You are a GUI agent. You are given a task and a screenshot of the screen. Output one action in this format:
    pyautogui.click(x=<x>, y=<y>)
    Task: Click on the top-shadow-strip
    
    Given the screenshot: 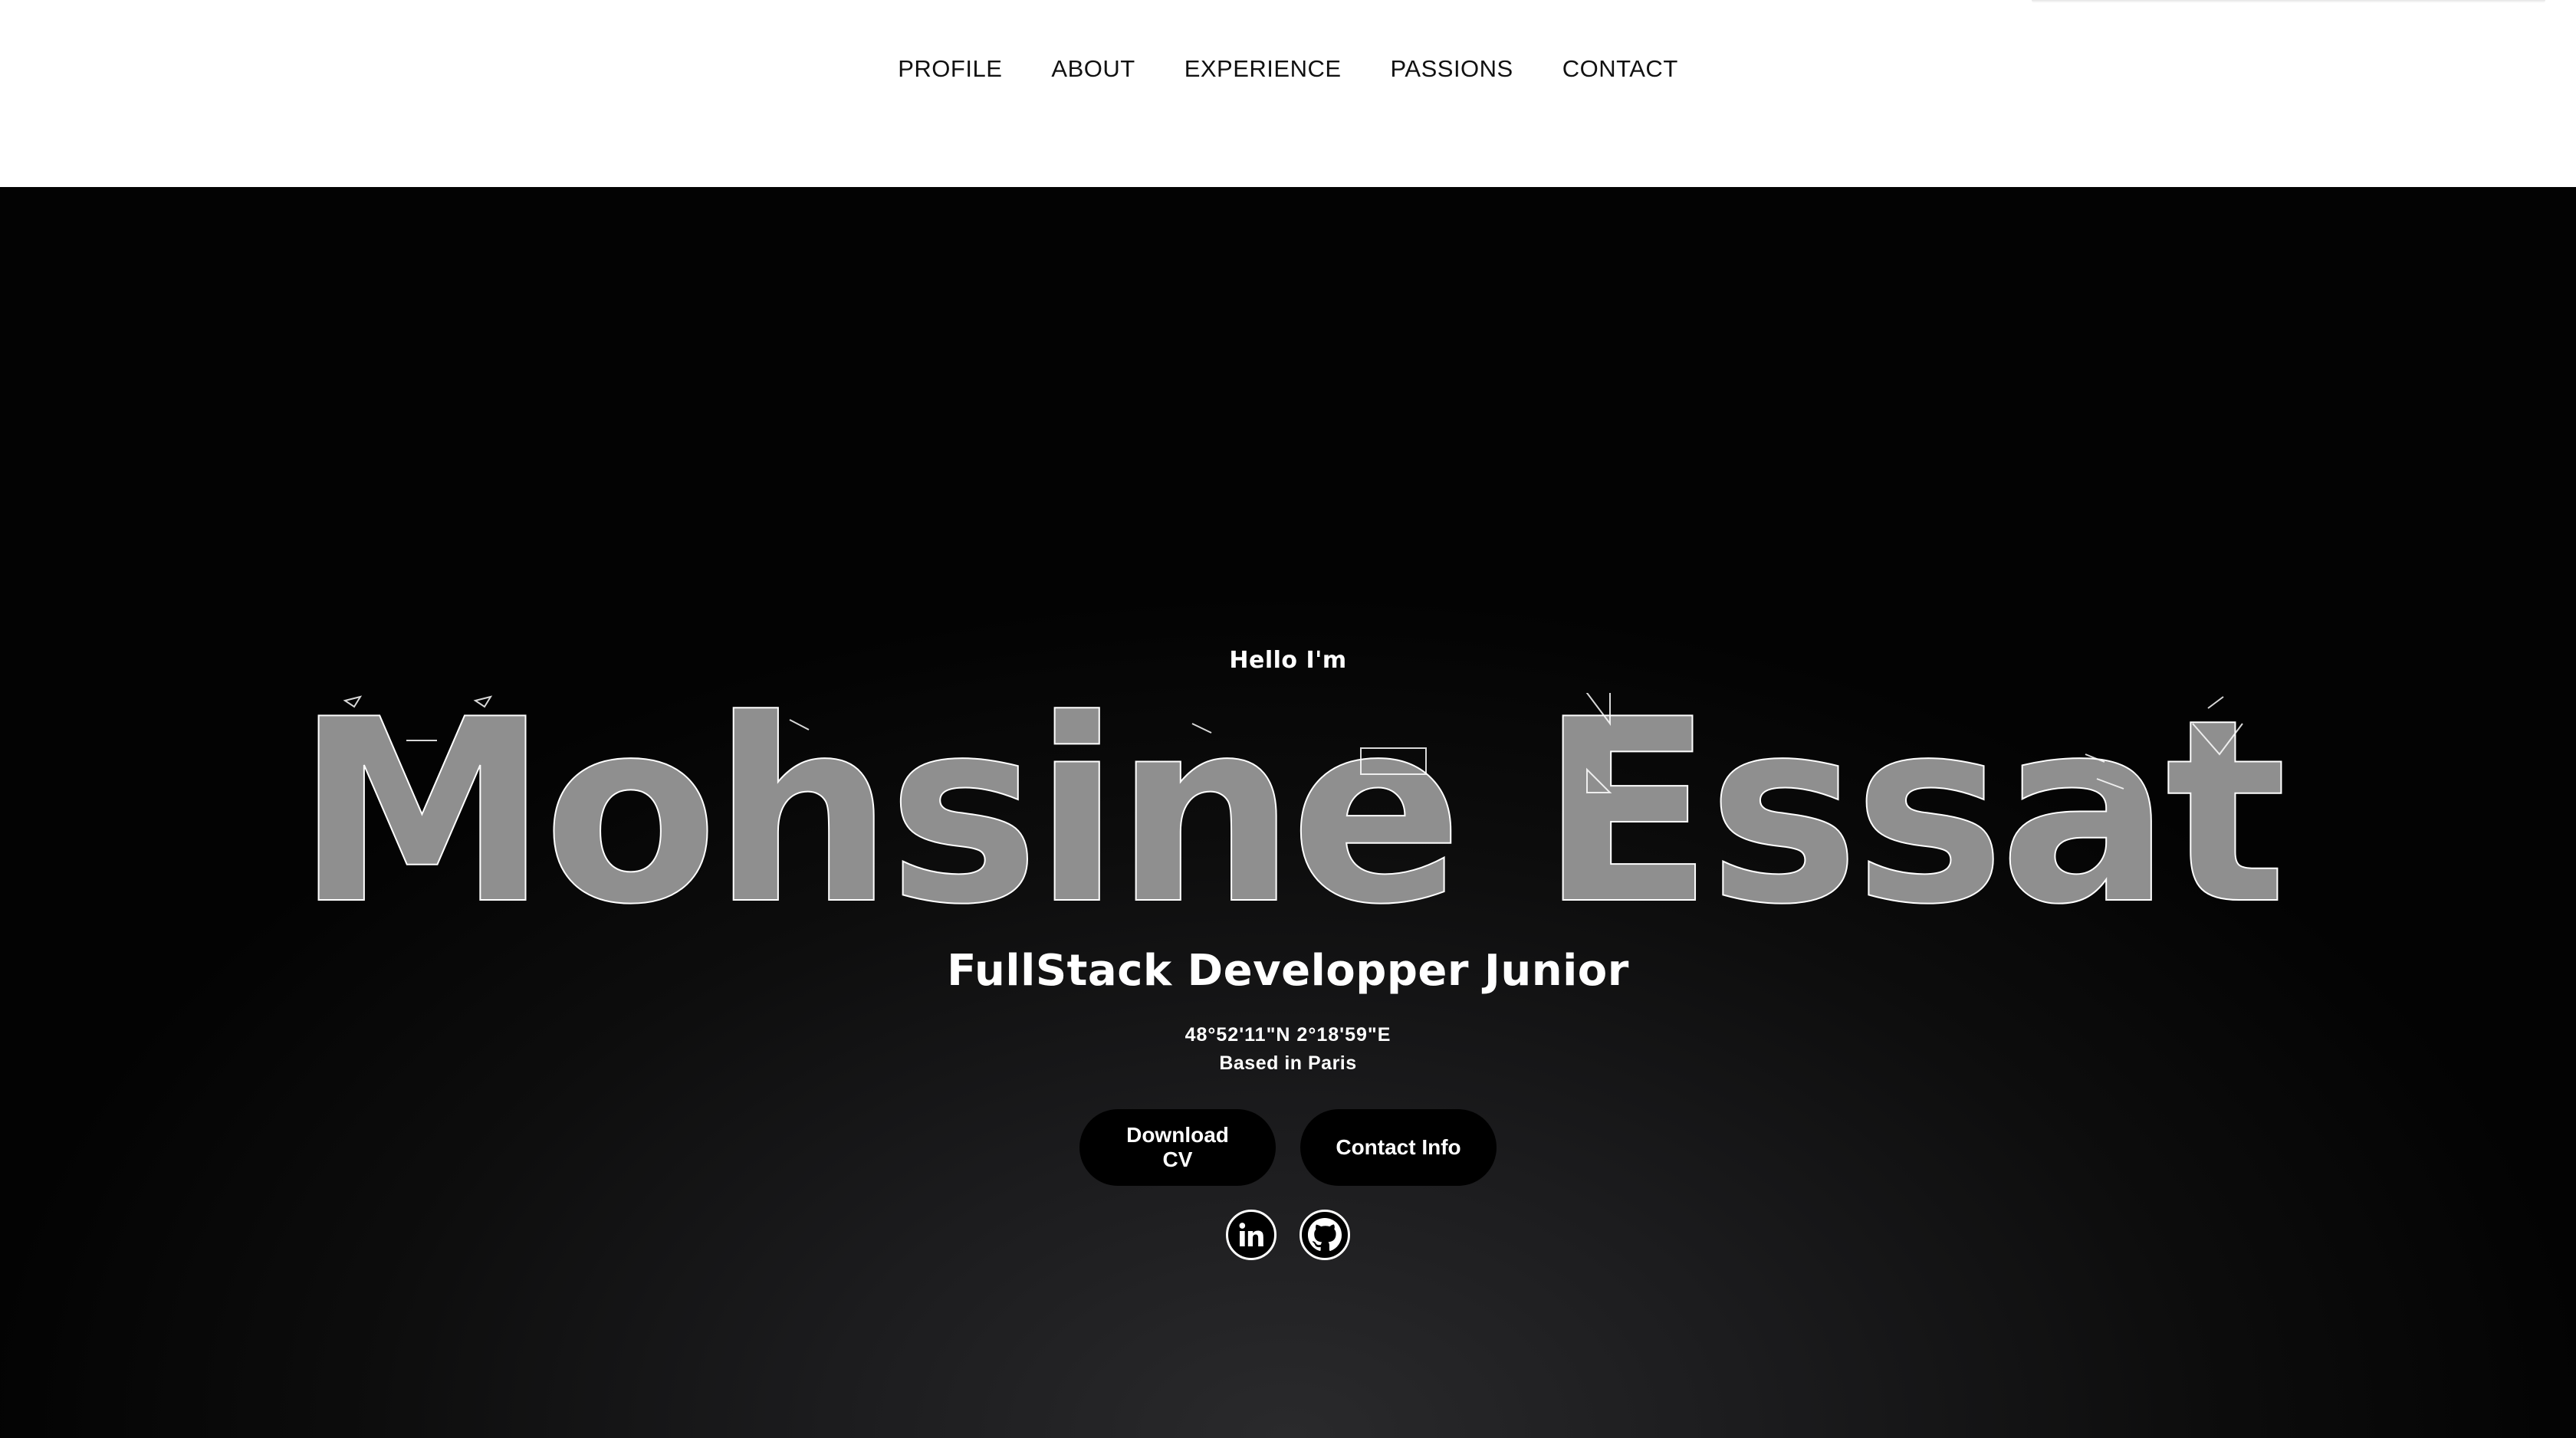 What is the action you would take?
    pyautogui.click(x=2288, y=1)
    